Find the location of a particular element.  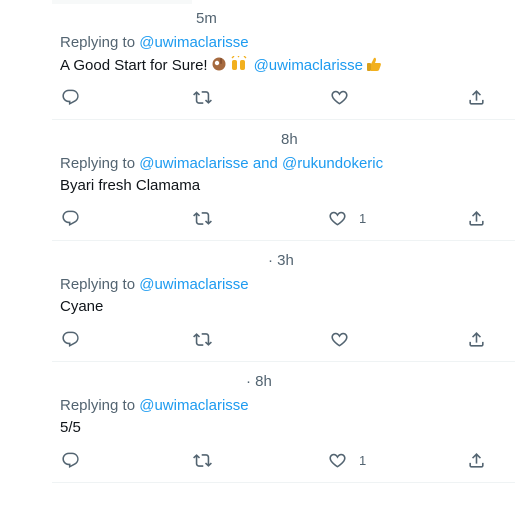

mention-link: @rukundokeric is located at coordinates (332, 163).